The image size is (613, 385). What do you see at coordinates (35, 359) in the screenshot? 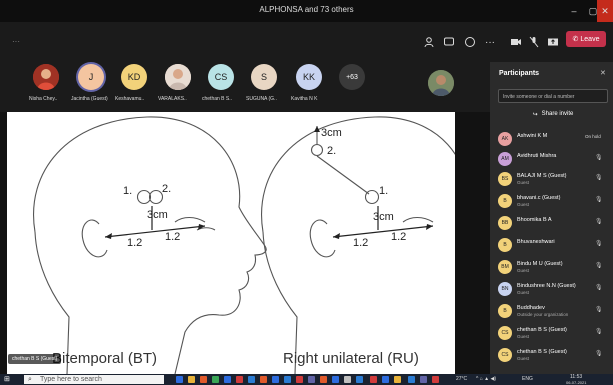
I see `presenter-name-badge: chethan B S (Guest)` at bounding box center [35, 359].